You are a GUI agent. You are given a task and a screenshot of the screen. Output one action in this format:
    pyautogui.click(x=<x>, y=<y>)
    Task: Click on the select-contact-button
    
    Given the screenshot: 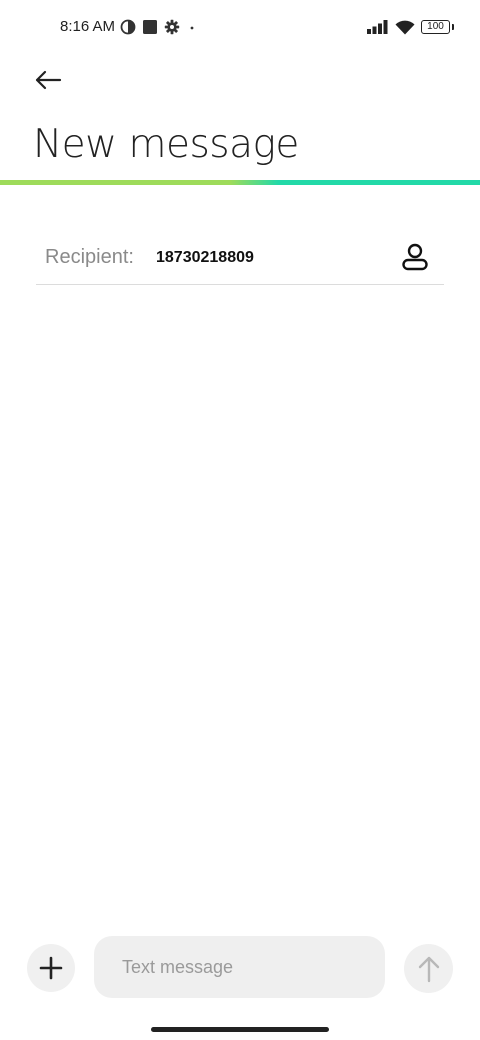 What is the action you would take?
    pyautogui.click(x=415, y=257)
    